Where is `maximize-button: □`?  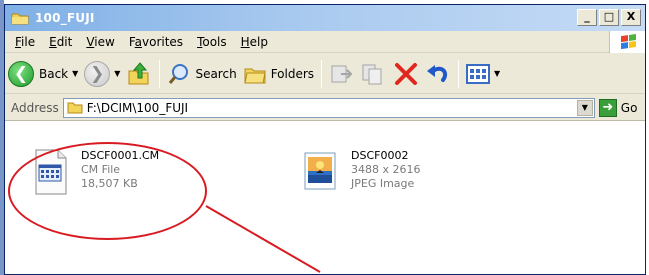
maximize-button: □ is located at coordinates (609, 17).